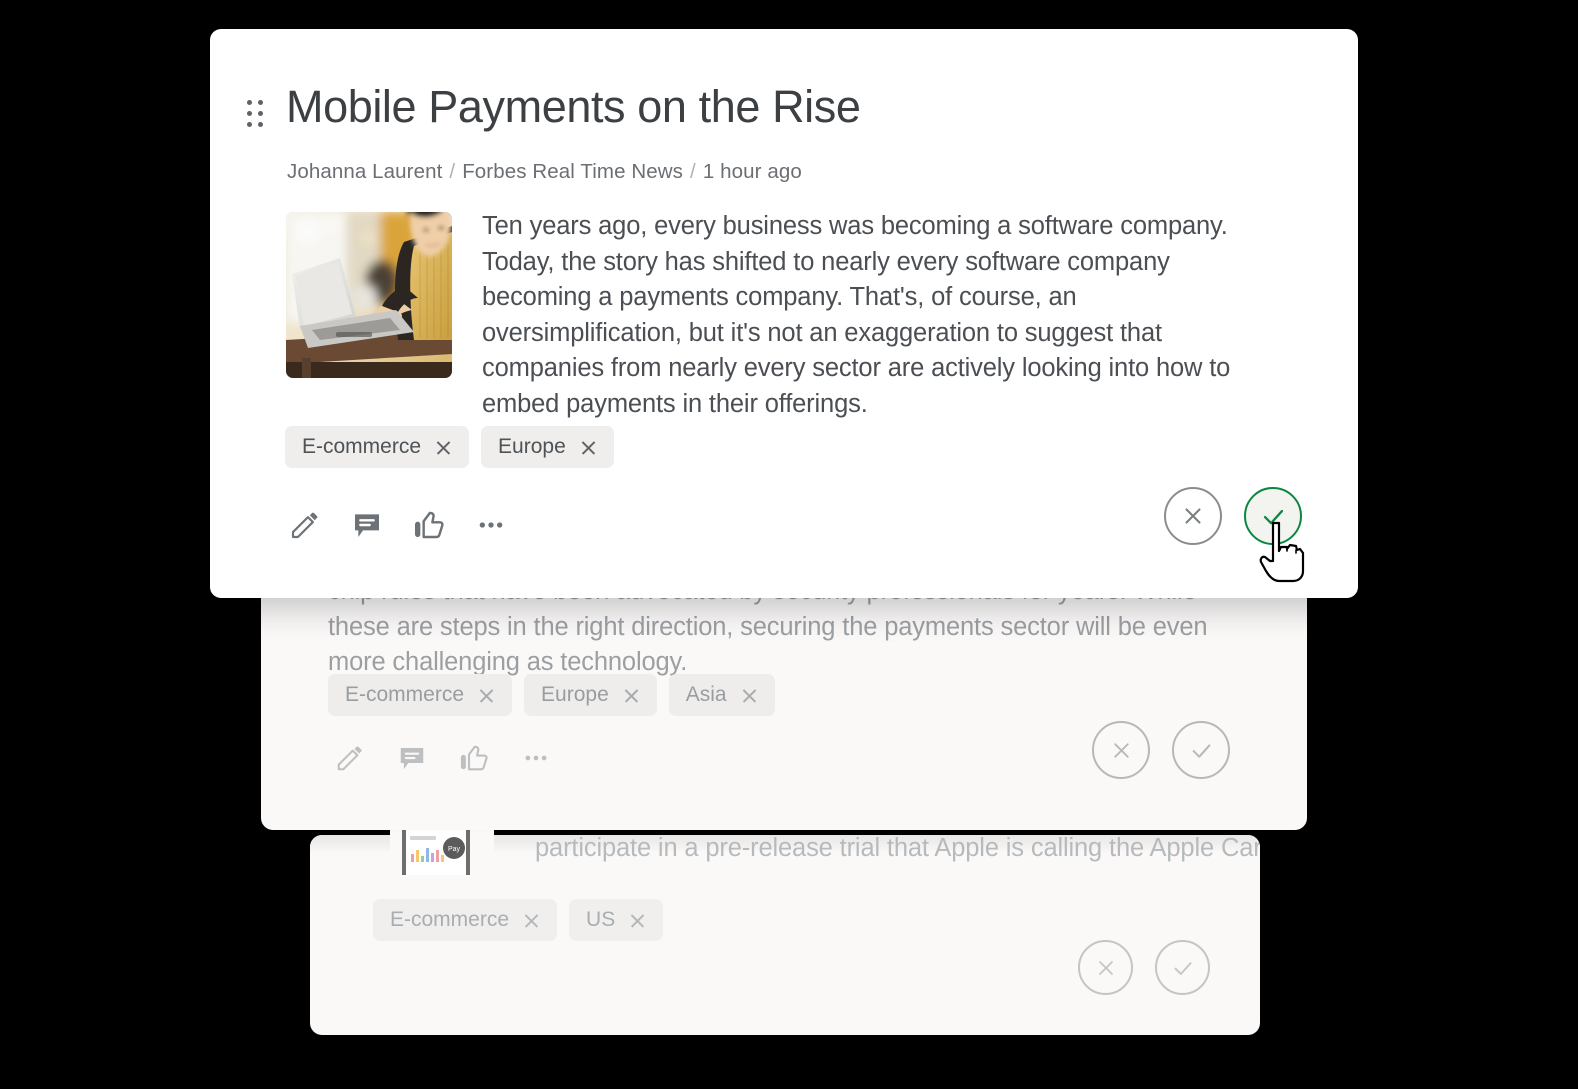 The height and width of the screenshot is (1089, 1578). Describe the element at coordinates (365, 171) in the screenshot. I see `breadcrumb-author: Johanna Laurent` at that location.